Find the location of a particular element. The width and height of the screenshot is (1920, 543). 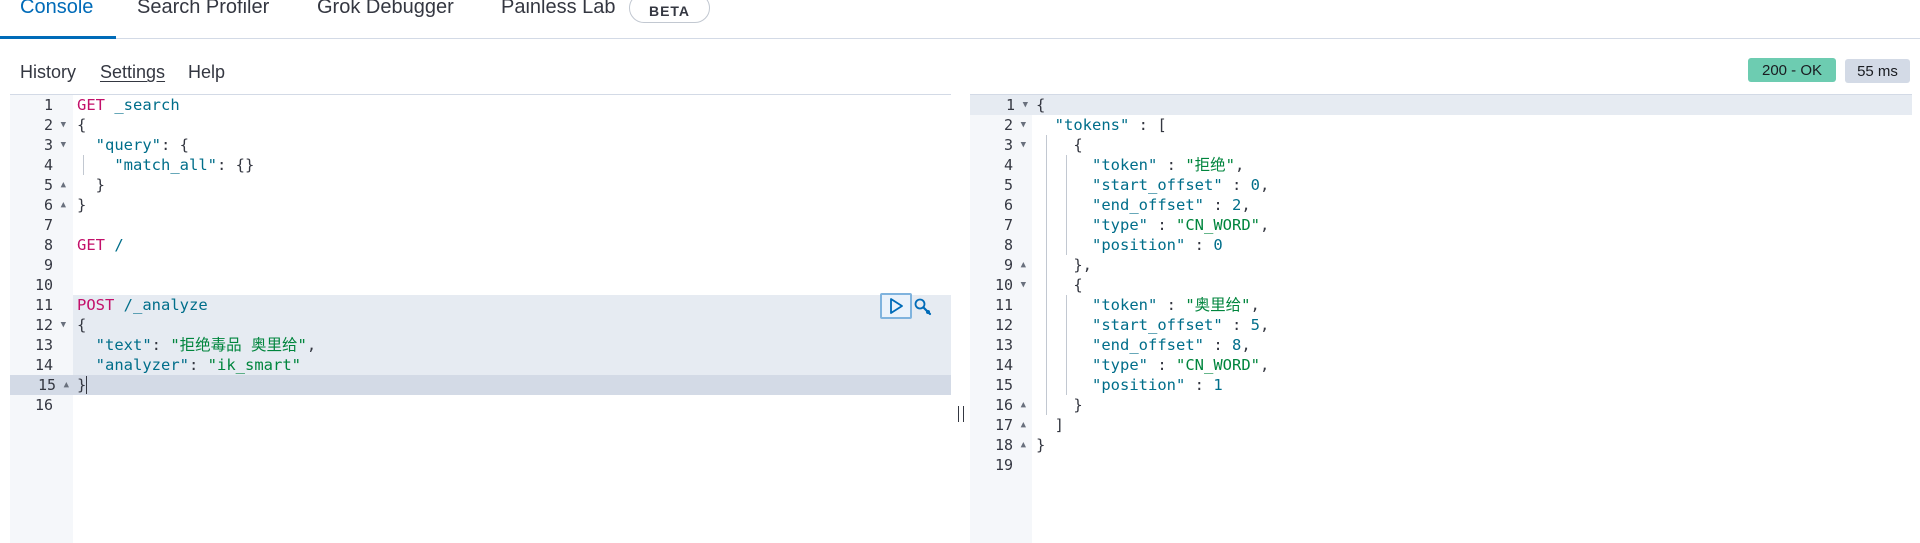

current-line-highlight is located at coordinates (512, 385).